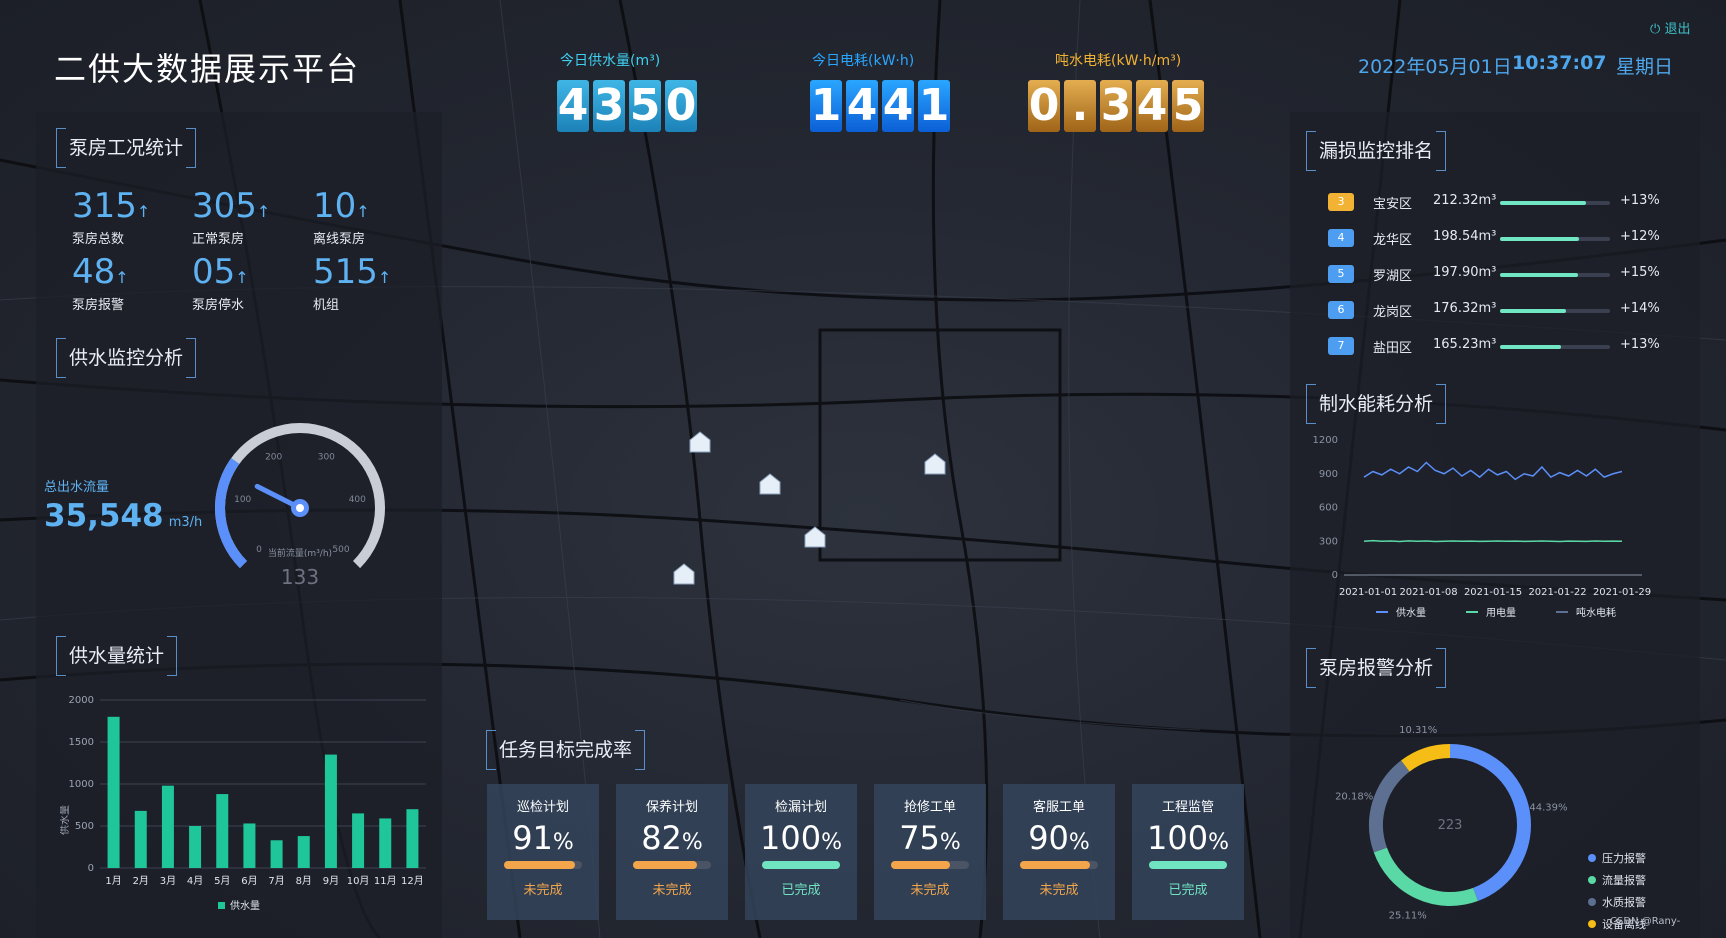  What do you see at coordinates (1557, 592) in the screenshot?
I see `x-tick-label: 2021-01-22` at bounding box center [1557, 592].